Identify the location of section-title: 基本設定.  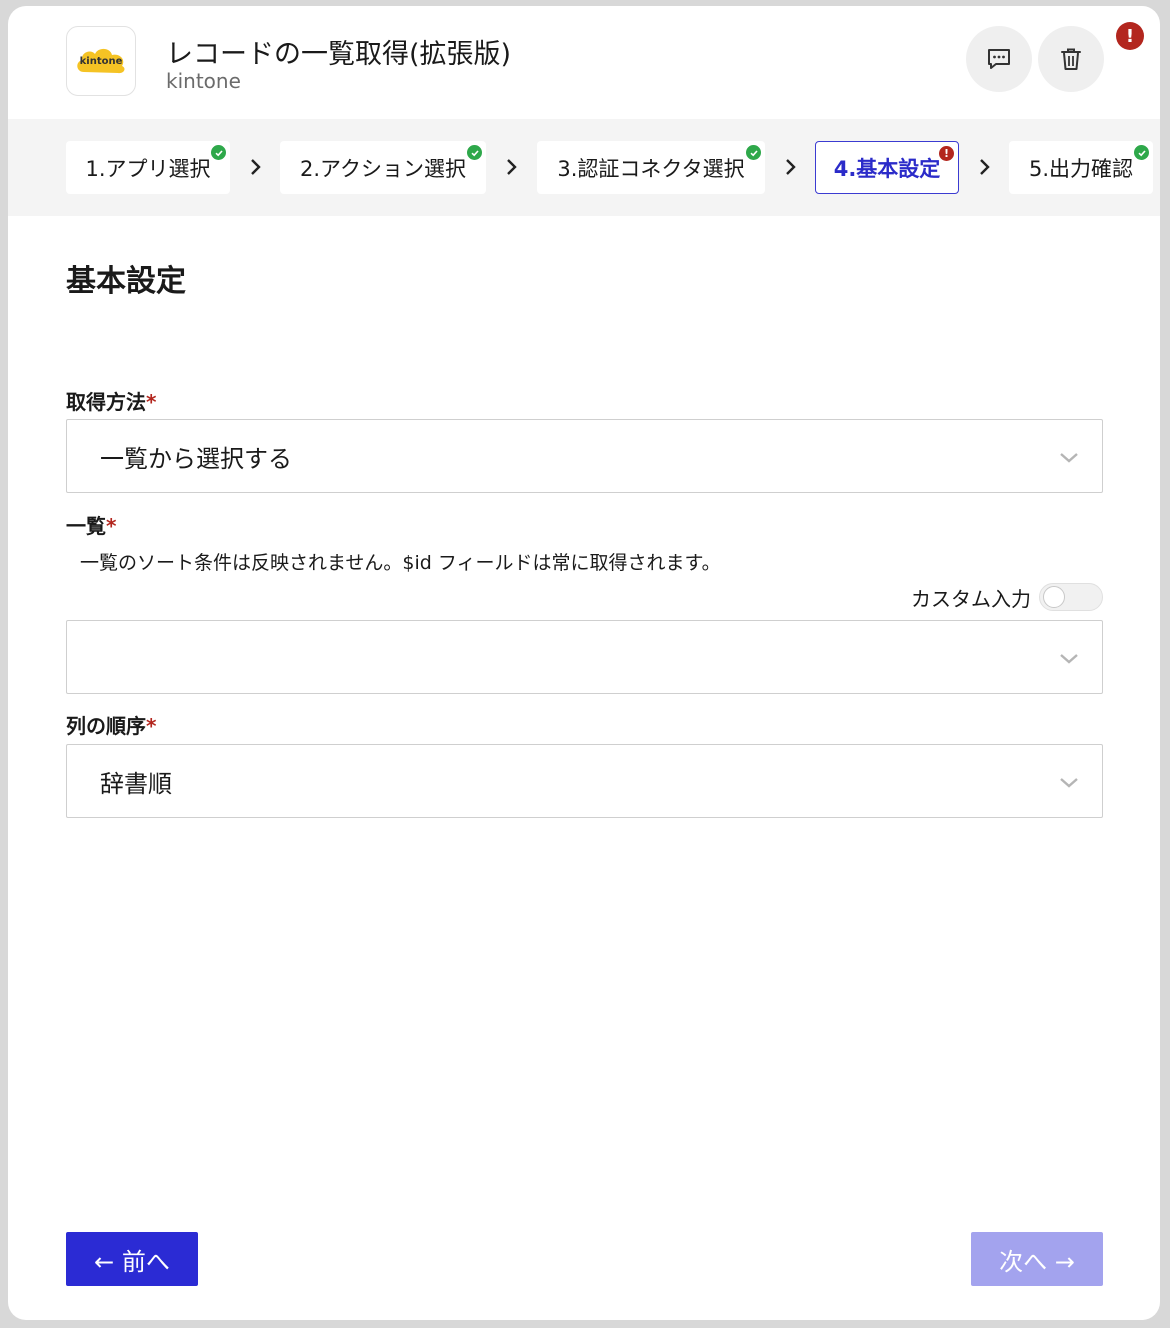
(126, 281).